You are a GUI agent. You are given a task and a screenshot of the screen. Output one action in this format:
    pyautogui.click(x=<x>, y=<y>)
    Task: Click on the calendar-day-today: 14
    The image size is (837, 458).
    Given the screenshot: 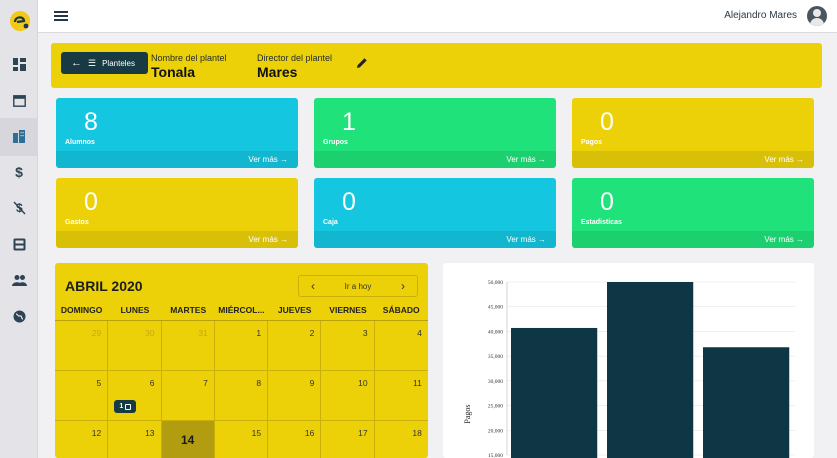 What is the action you would take?
    pyautogui.click(x=188, y=439)
    